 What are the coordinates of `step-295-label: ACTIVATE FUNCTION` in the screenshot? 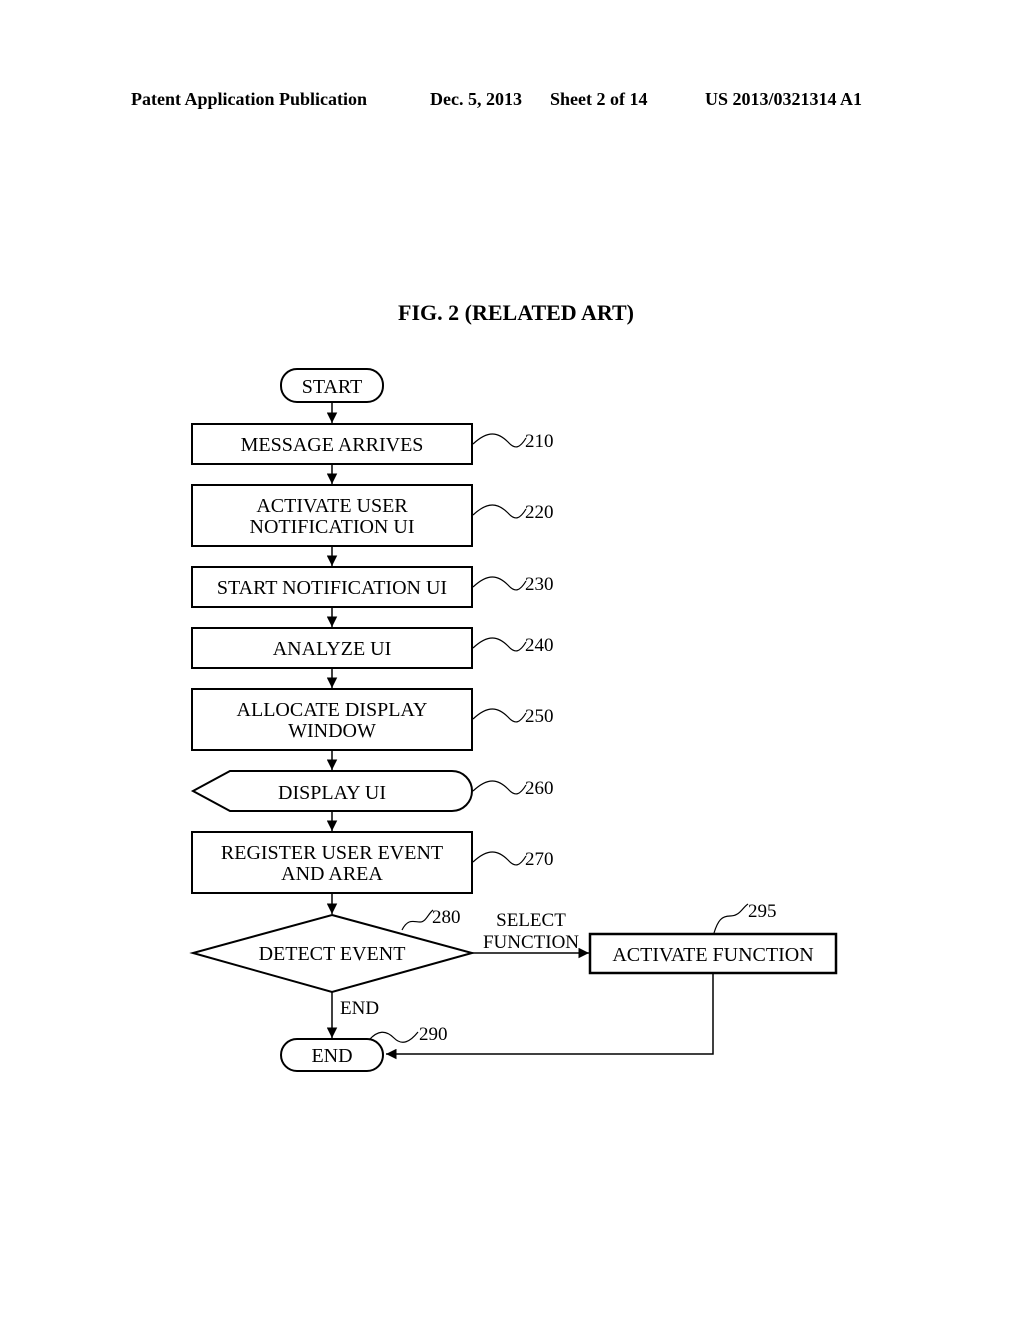 It's located at (712, 955).